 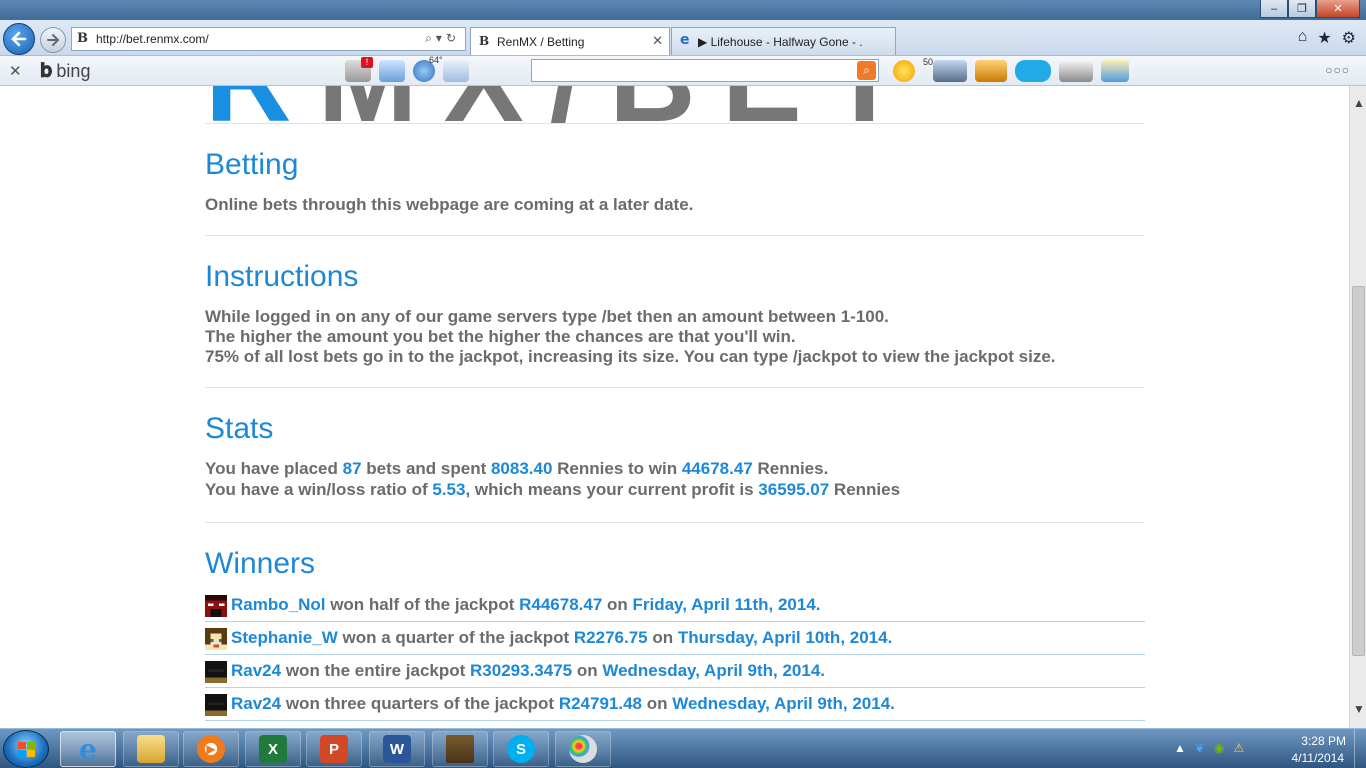 What do you see at coordinates (392, 71) in the screenshot?
I see `maps-icon` at bounding box center [392, 71].